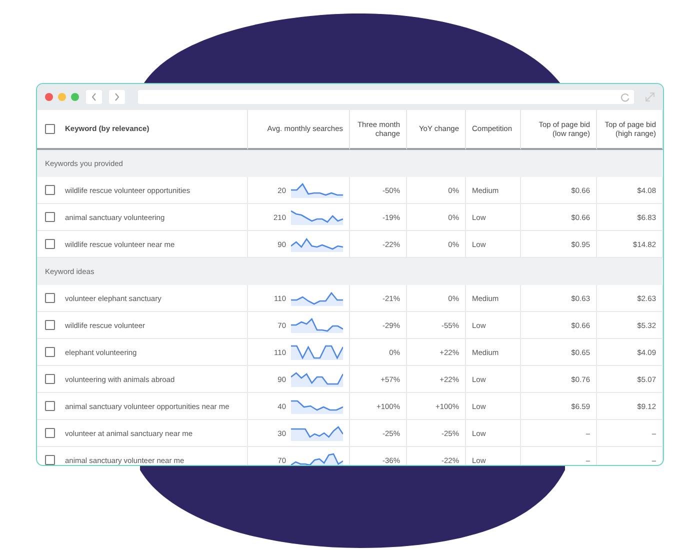 The width and height of the screenshot is (700, 550). What do you see at coordinates (94, 97) in the screenshot?
I see `back-icon` at bounding box center [94, 97].